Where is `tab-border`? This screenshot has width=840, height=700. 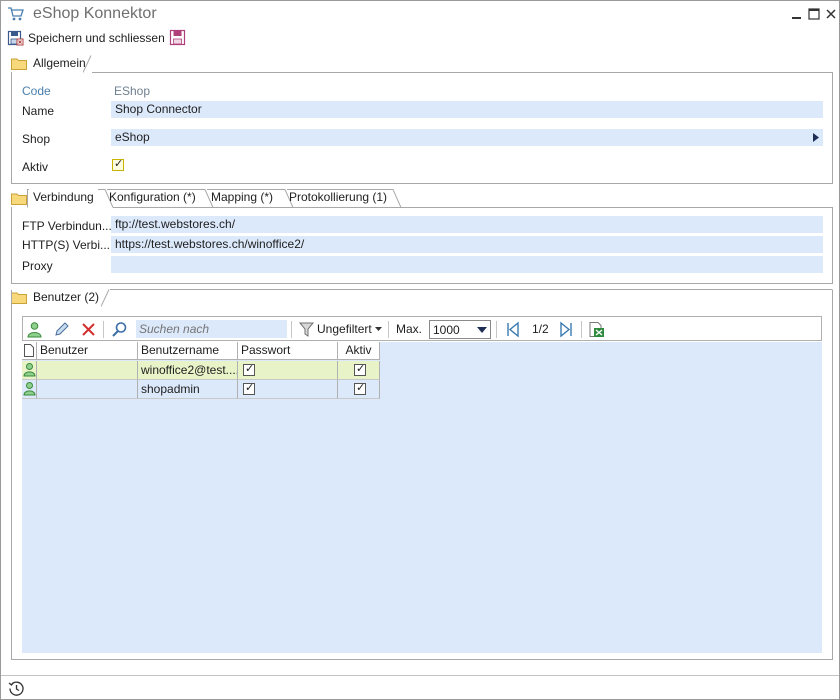
tab-border is located at coordinates (458, 64).